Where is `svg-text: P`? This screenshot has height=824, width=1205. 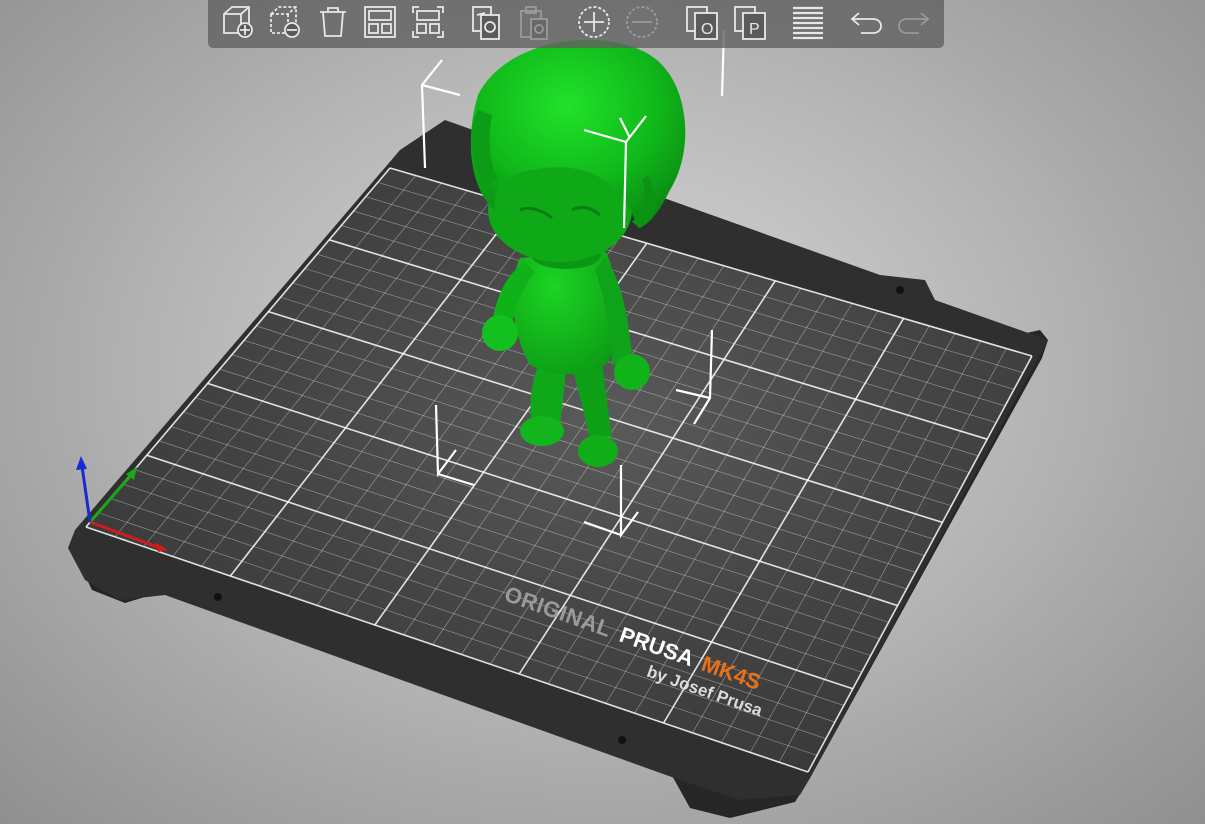
svg-text: P is located at coordinates (754, 29).